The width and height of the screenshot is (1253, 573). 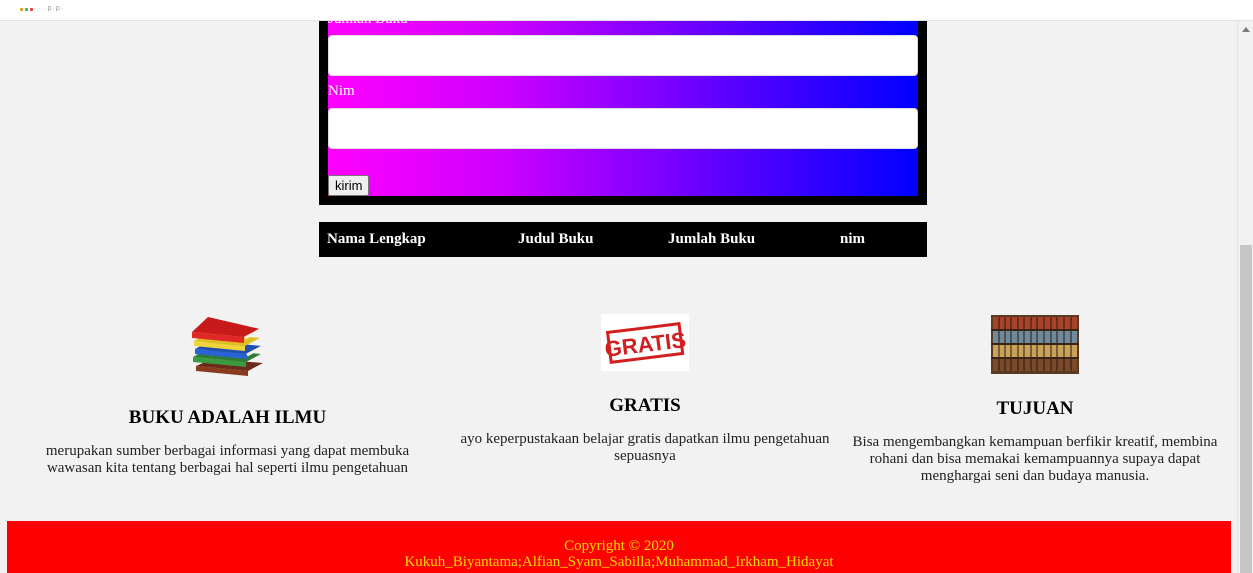 I want to click on column-header-nama-lengkap: Nama Lengkap, so click(x=376, y=239).